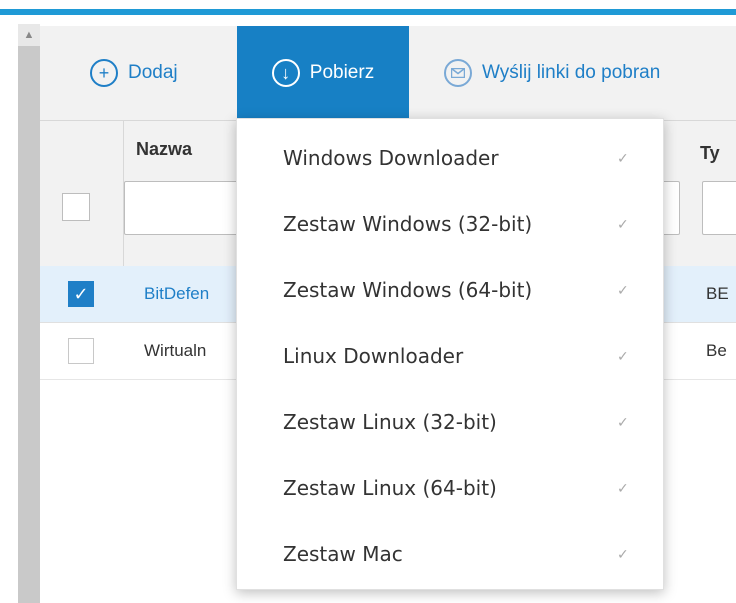  What do you see at coordinates (81, 294) in the screenshot?
I see `row-checkbox: ✓` at bounding box center [81, 294].